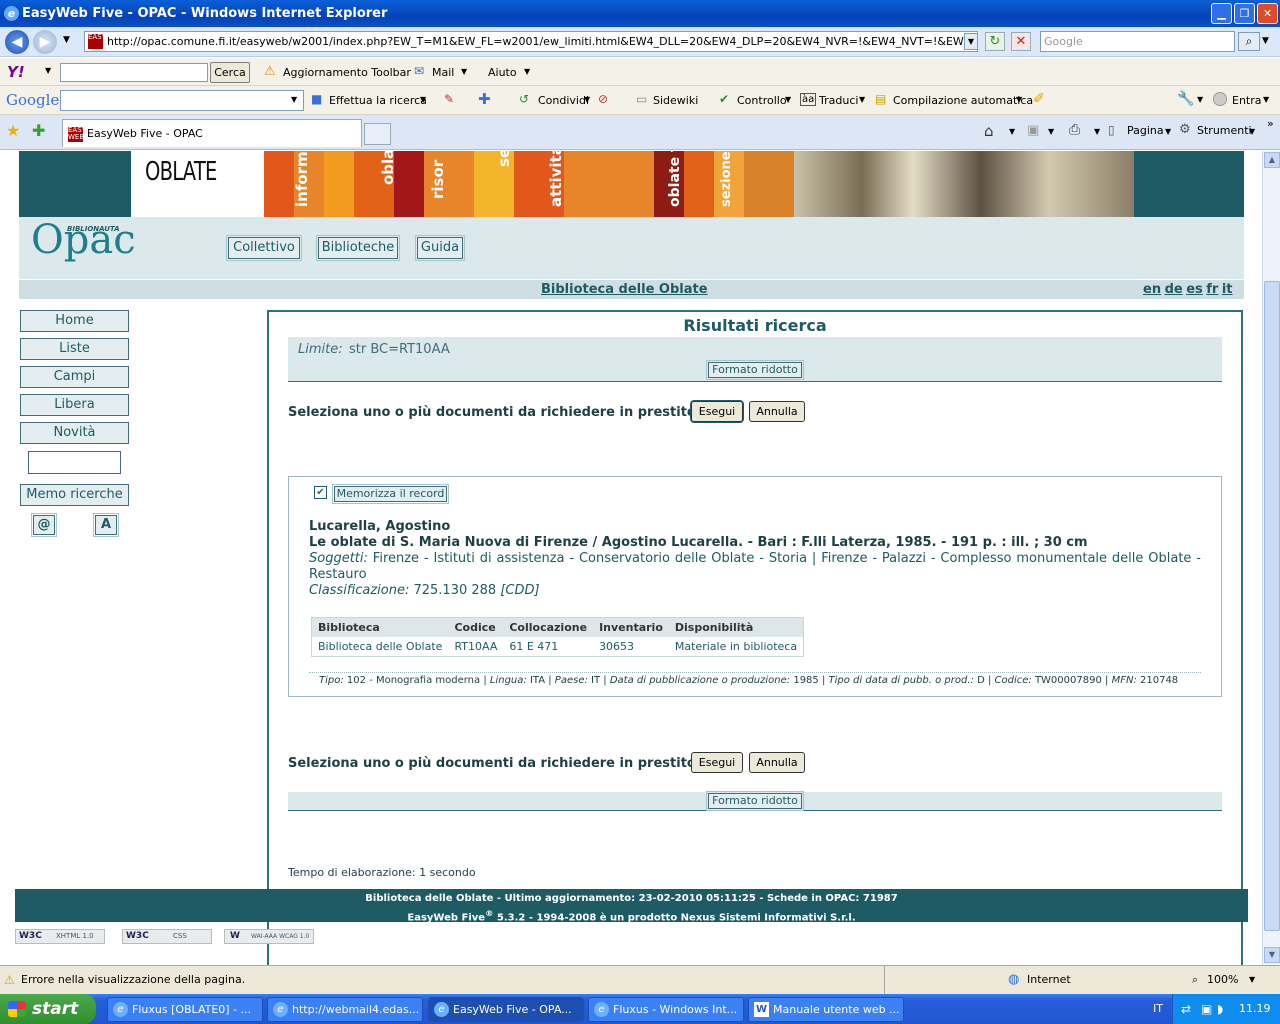 Image resolution: width=1280 pixels, height=1024 pixels. What do you see at coordinates (1012, 131) in the screenshot?
I see `home-dropdown-icon: ▼` at bounding box center [1012, 131].